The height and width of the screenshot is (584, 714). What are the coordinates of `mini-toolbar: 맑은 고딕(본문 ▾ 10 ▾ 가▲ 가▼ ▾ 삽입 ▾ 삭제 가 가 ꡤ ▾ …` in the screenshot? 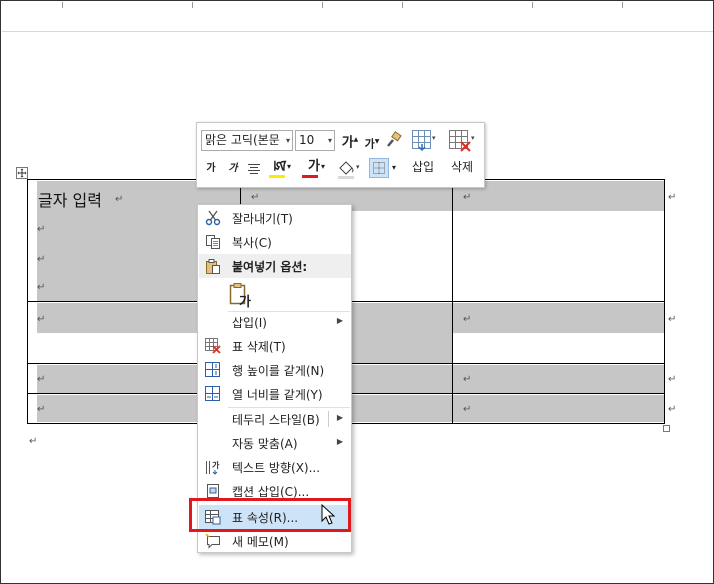 It's located at (340, 155).